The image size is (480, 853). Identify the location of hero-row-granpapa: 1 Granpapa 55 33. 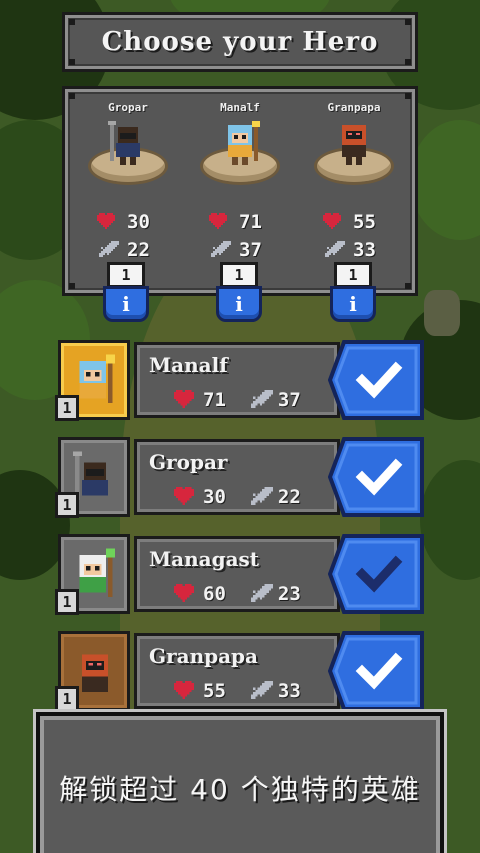
(240, 672).